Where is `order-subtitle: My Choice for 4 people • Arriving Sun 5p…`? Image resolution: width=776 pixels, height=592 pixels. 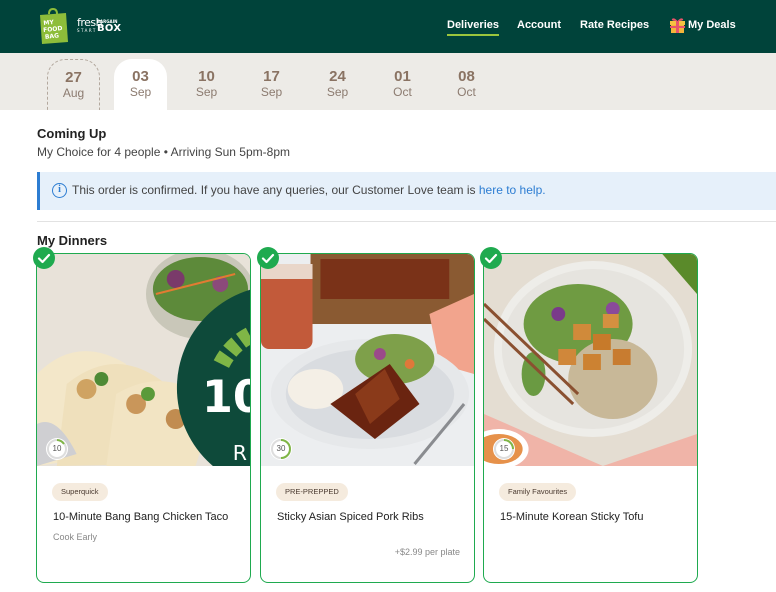
order-subtitle: My Choice for 4 people • Arriving Sun 5p… is located at coordinates (163, 152).